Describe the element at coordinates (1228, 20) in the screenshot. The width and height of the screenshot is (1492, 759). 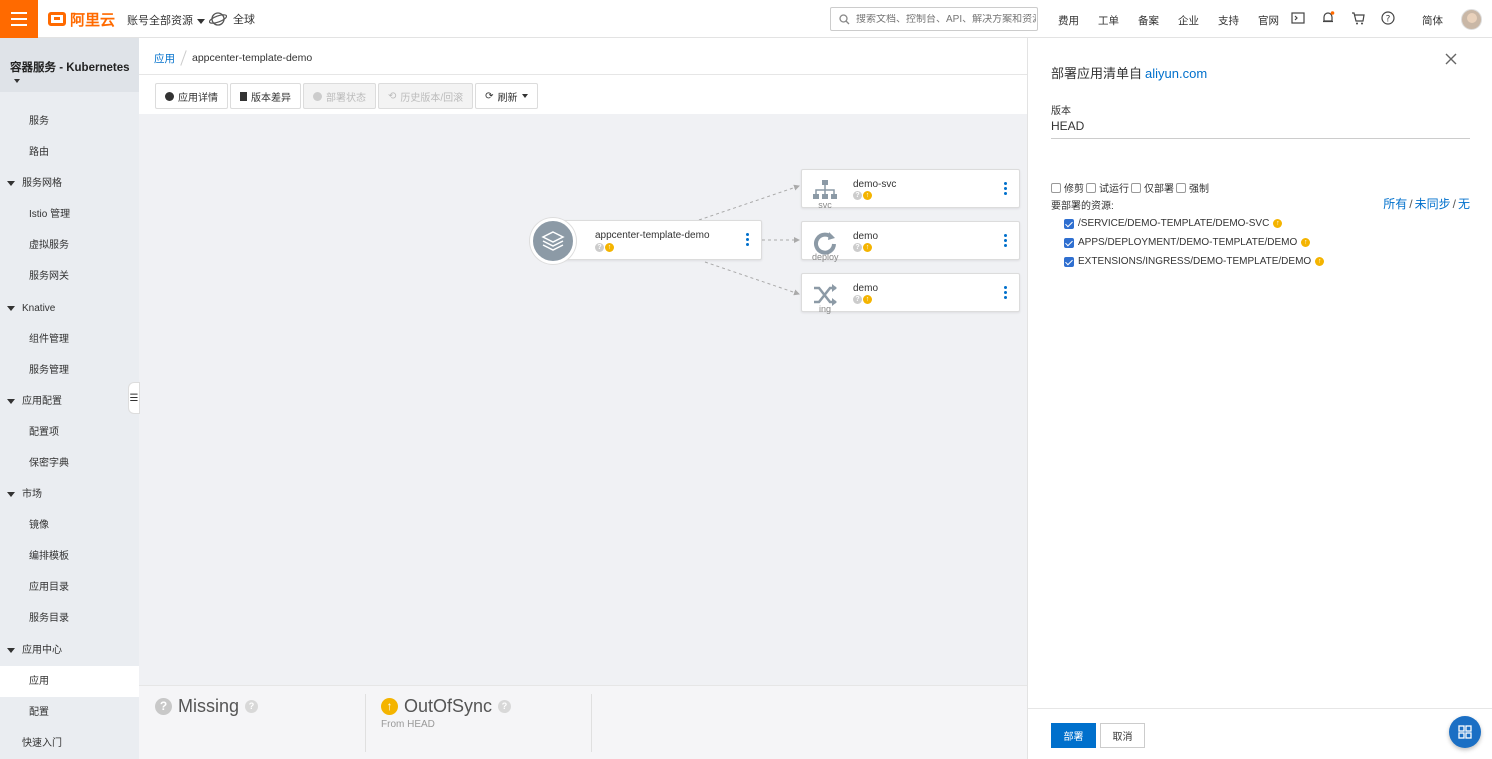
I see `nav-link-support: 支持` at that location.